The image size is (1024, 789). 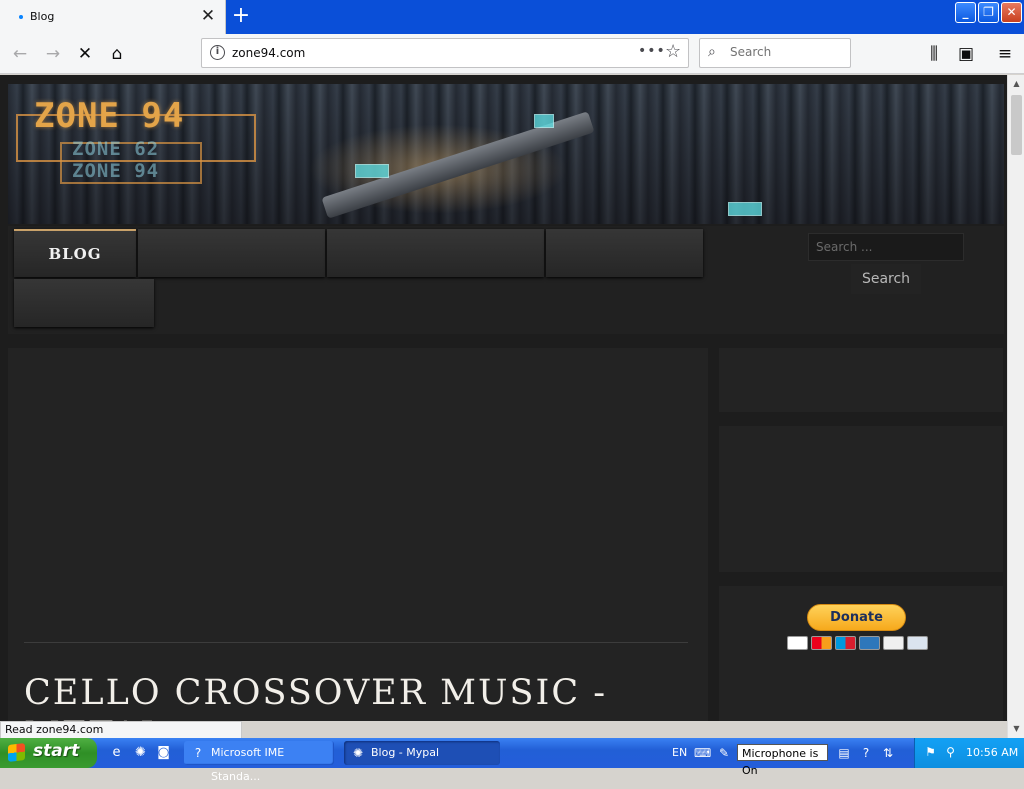 What do you see at coordinates (857, 643) in the screenshot?
I see `payment-cards` at bounding box center [857, 643].